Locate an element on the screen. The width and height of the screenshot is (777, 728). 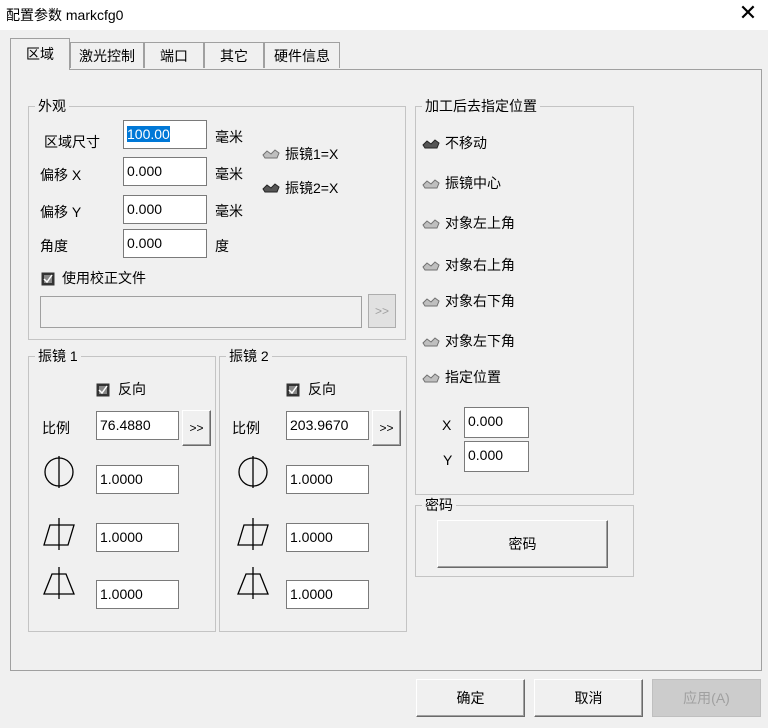
galvo1-reverse-label: 反向 is located at coordinates (132, 389).